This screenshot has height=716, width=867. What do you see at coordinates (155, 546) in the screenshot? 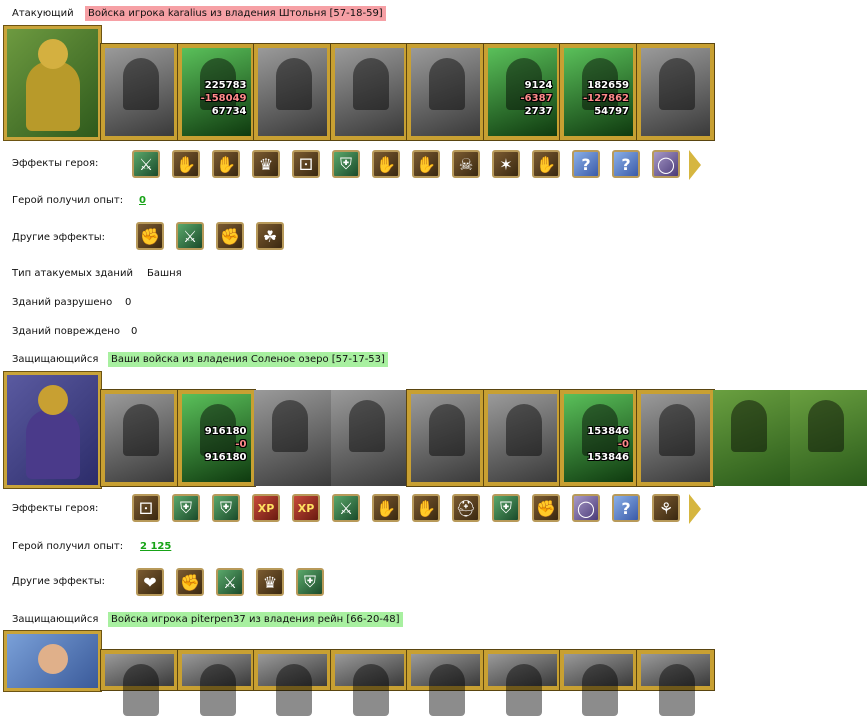
I see `defender1-xp-value: 2 125` at bounding box center [155, 546].